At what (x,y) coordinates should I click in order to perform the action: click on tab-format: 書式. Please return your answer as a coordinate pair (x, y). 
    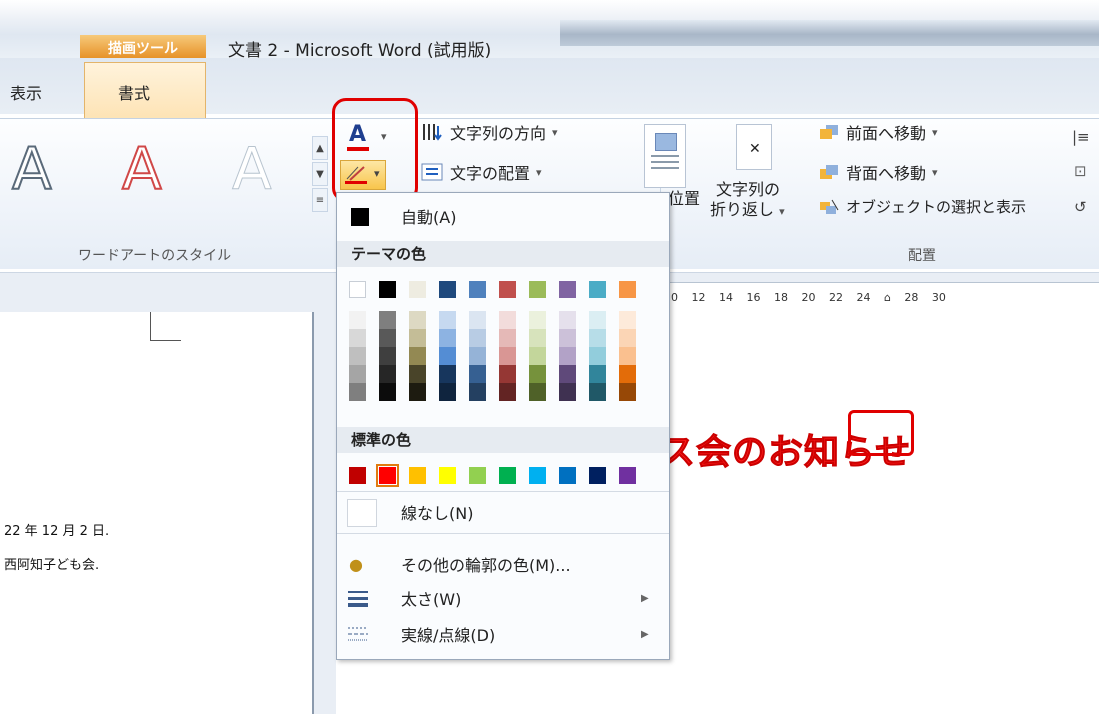
    Looking at the image, I should click on (134, 92).